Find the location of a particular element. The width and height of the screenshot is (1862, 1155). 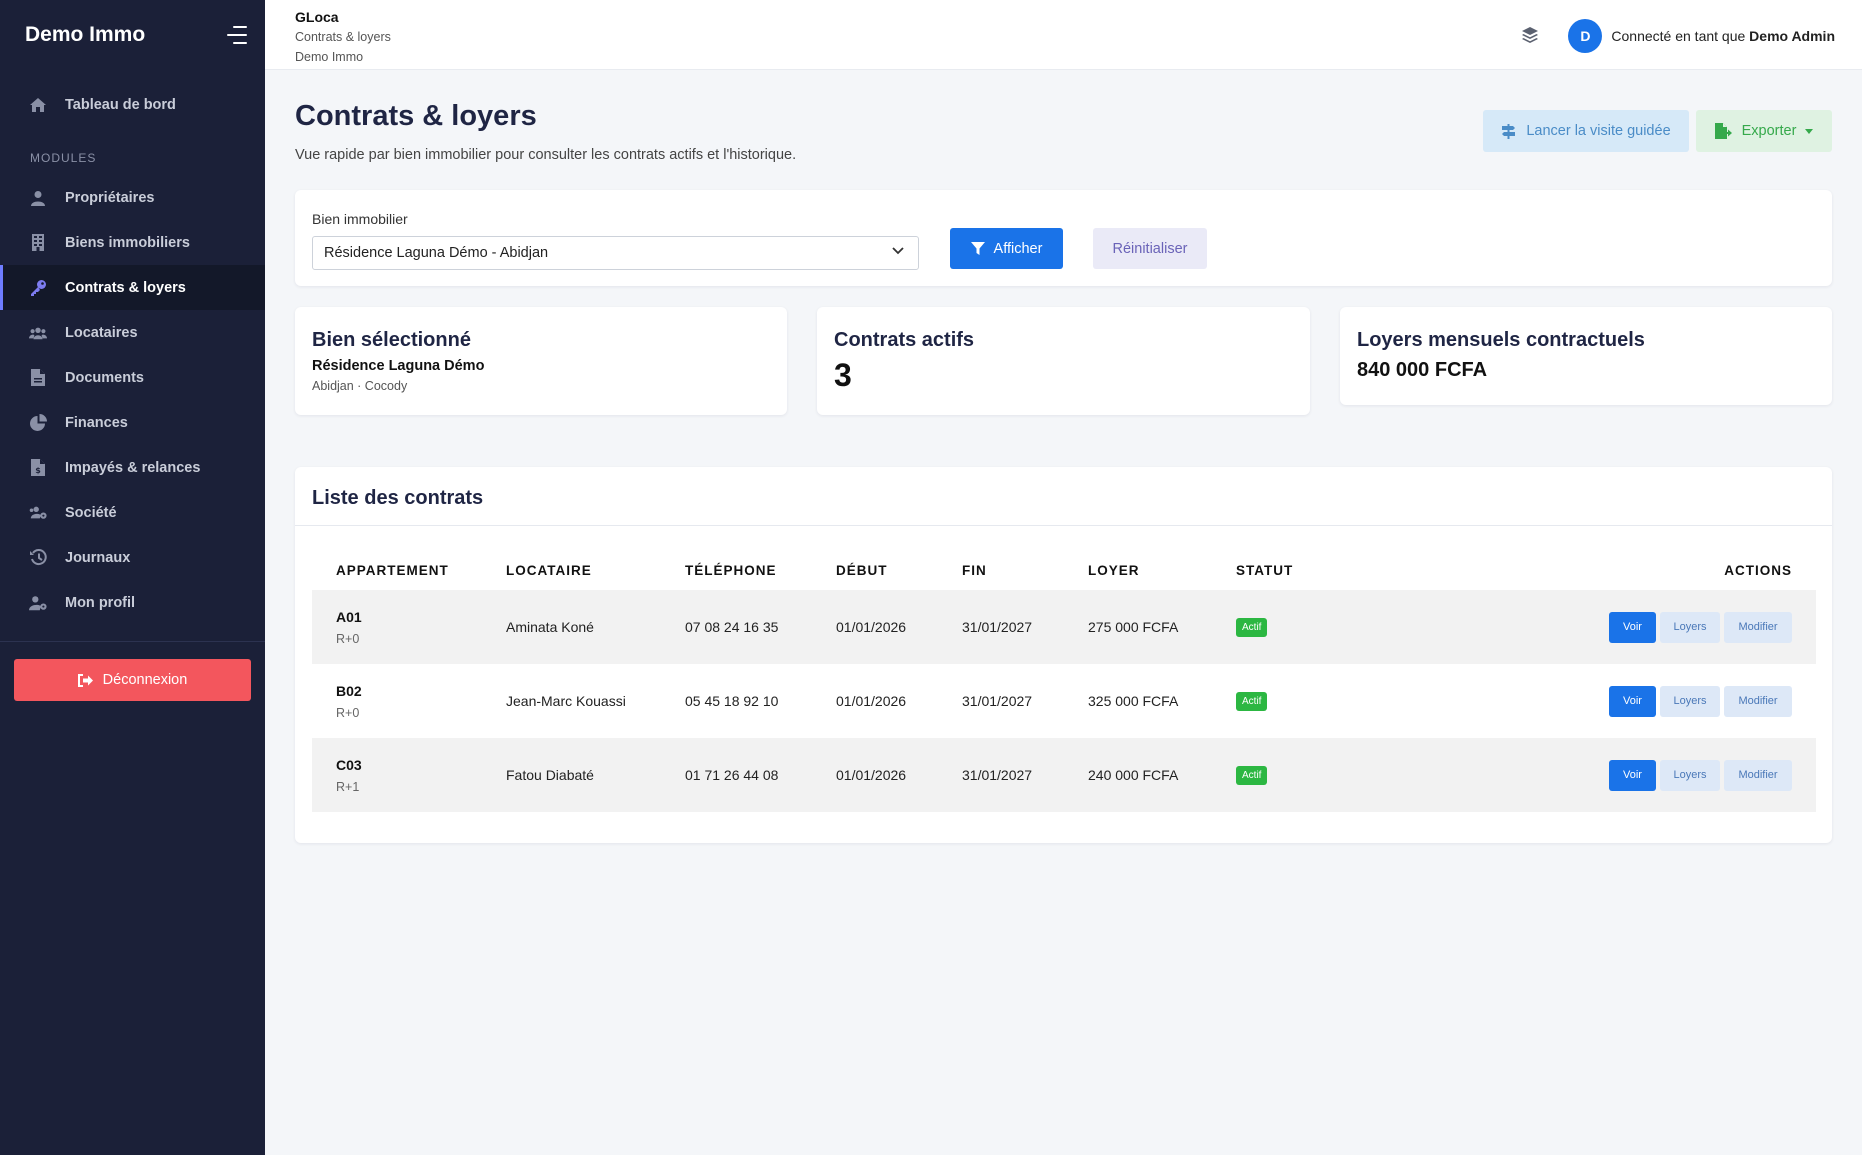

unit-cell: C03 R+1 is located at coordinates (397, 775).